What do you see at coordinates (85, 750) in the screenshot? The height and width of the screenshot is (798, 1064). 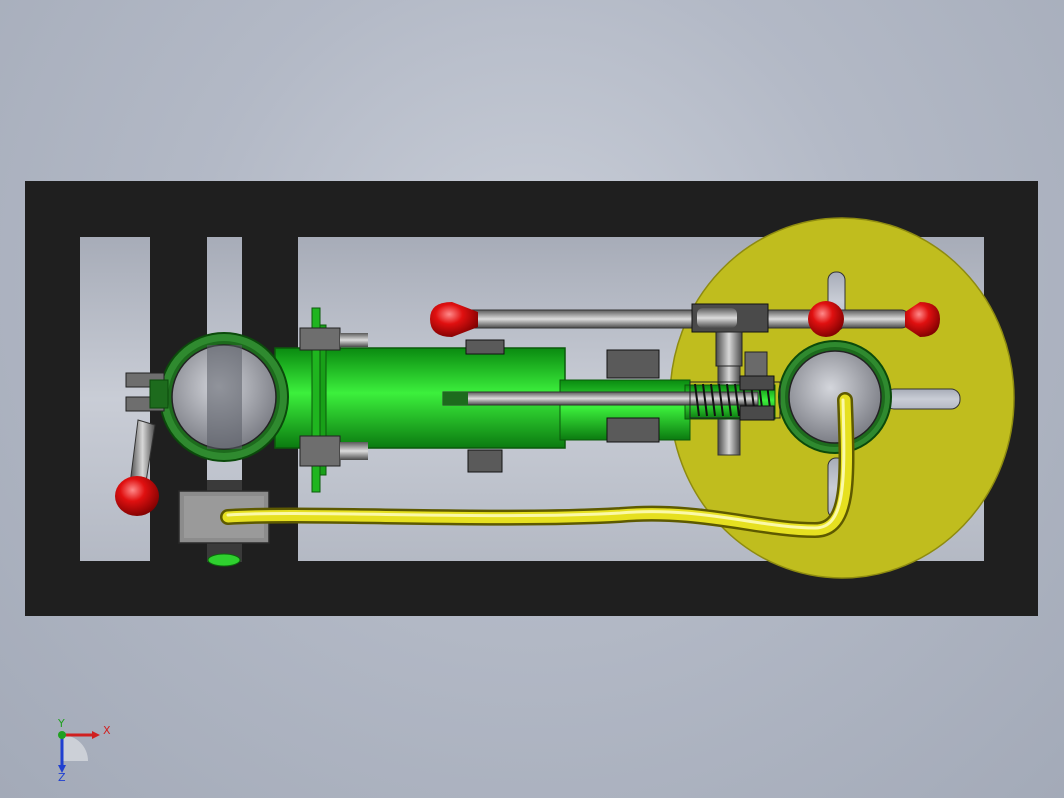 I see `coordinate-triad: X Y Z` at bounding box center [85, 750].